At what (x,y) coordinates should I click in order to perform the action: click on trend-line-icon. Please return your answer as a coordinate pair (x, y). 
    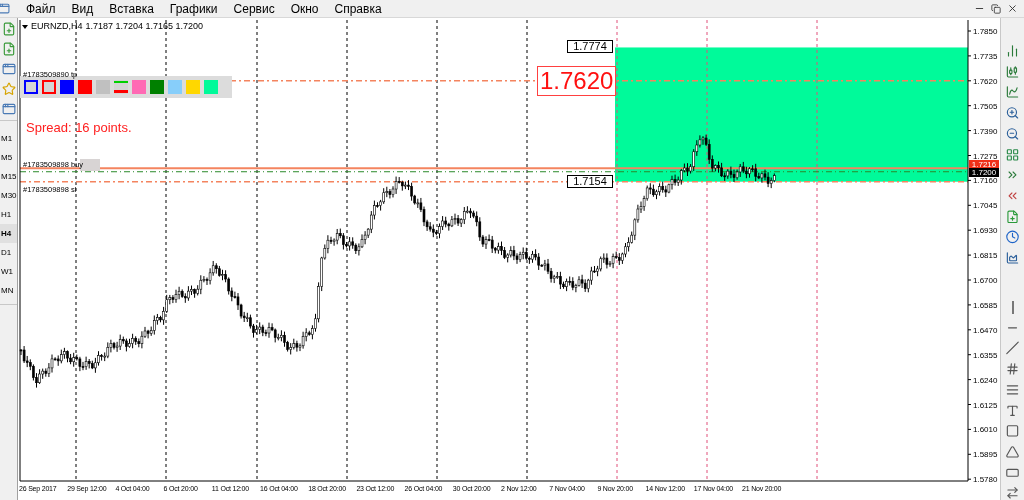
    Looking at the image, I should click on (1012, 348).